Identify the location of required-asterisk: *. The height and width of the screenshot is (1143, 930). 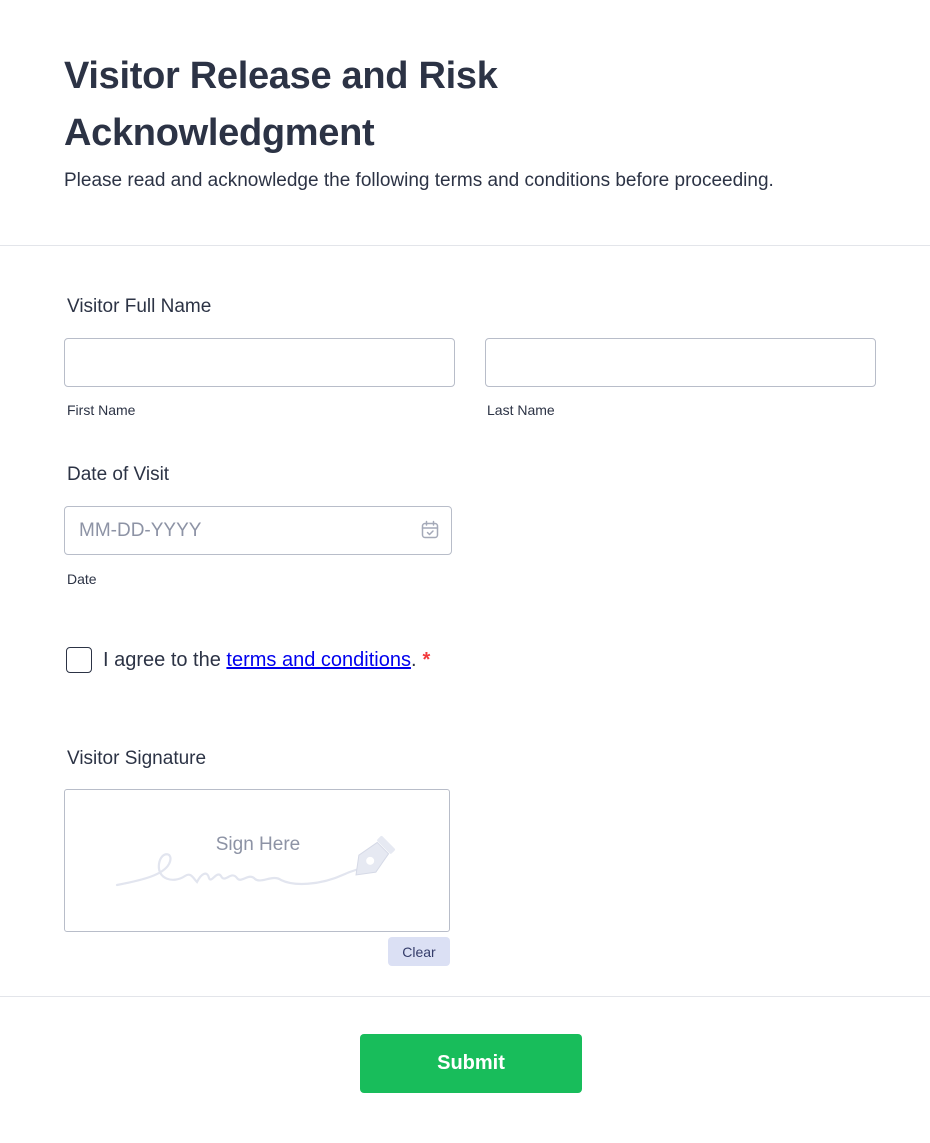
(426, 660).